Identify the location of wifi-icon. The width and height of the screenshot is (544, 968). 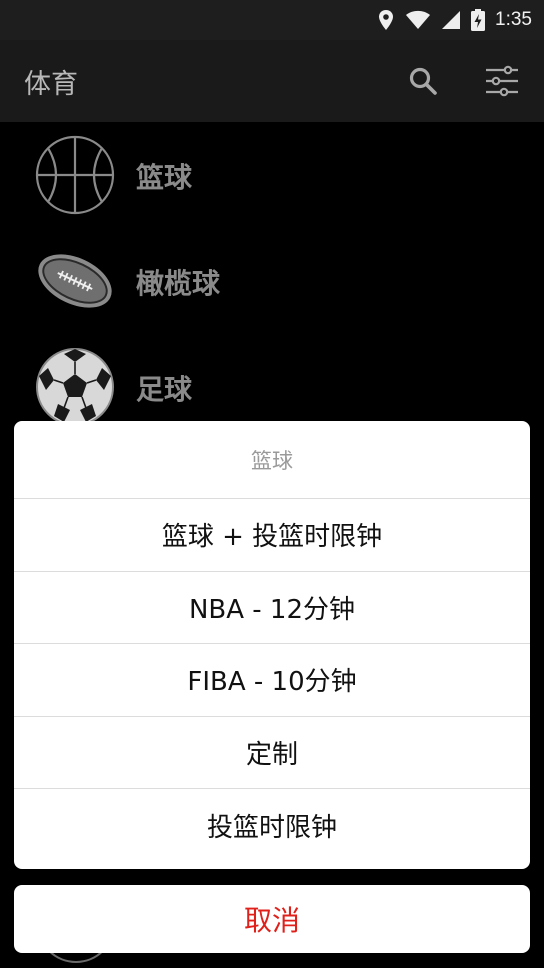
(418, 19).